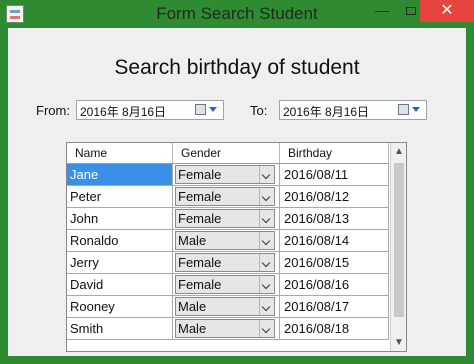 The width and height of the screenshot is (474, 364). What do you see at coordinates (334, 307) in the screenshot?
I see `birthday-cell: 2016/08/17` at bounding box center [334, 307].